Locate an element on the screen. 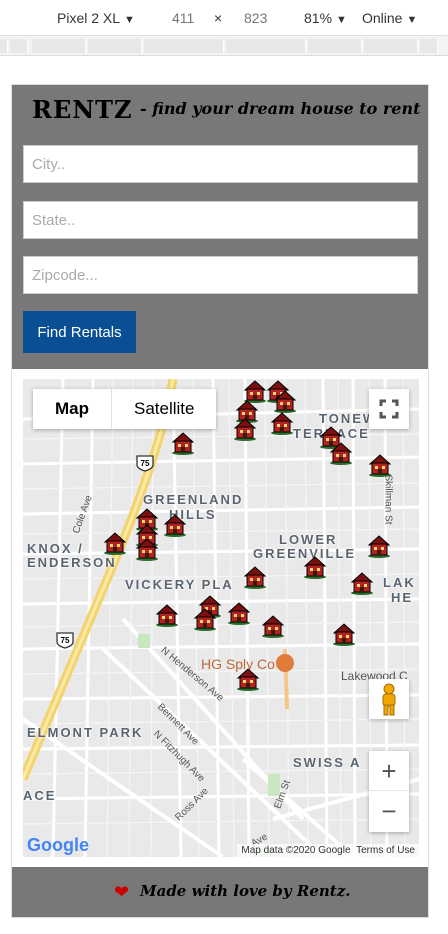 Image resolution: width=448 pixels, height=934 pixels. throttle-select: Online ▼ is located at coordinates (389, 18).